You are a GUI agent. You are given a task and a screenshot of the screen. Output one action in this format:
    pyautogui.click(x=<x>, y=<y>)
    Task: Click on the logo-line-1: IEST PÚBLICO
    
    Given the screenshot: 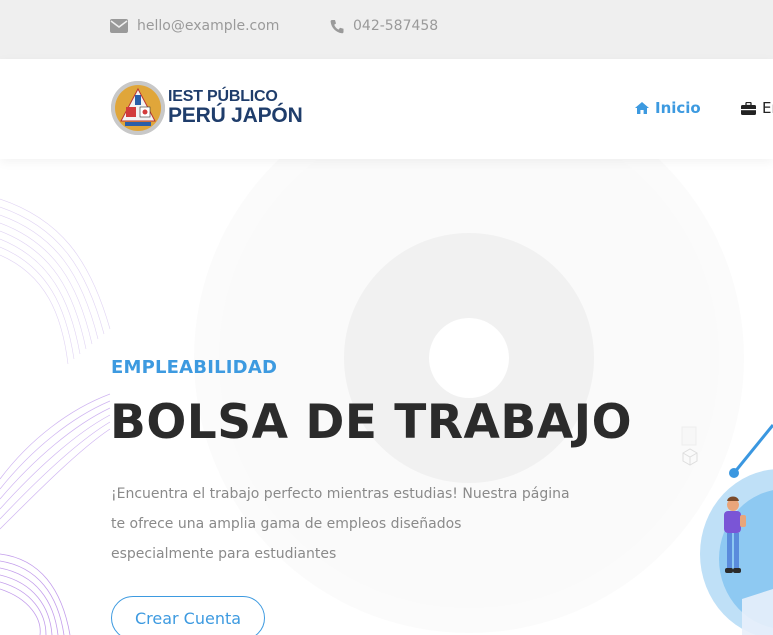 What is the action you would take?
    pyautogui.click(x=223, y=96)
    